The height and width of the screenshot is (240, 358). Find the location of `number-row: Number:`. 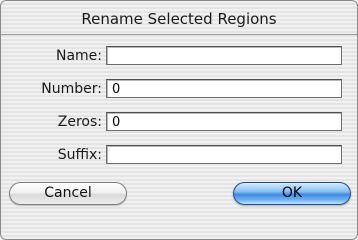

number-row: Number: is located at coordinates (179, 90).